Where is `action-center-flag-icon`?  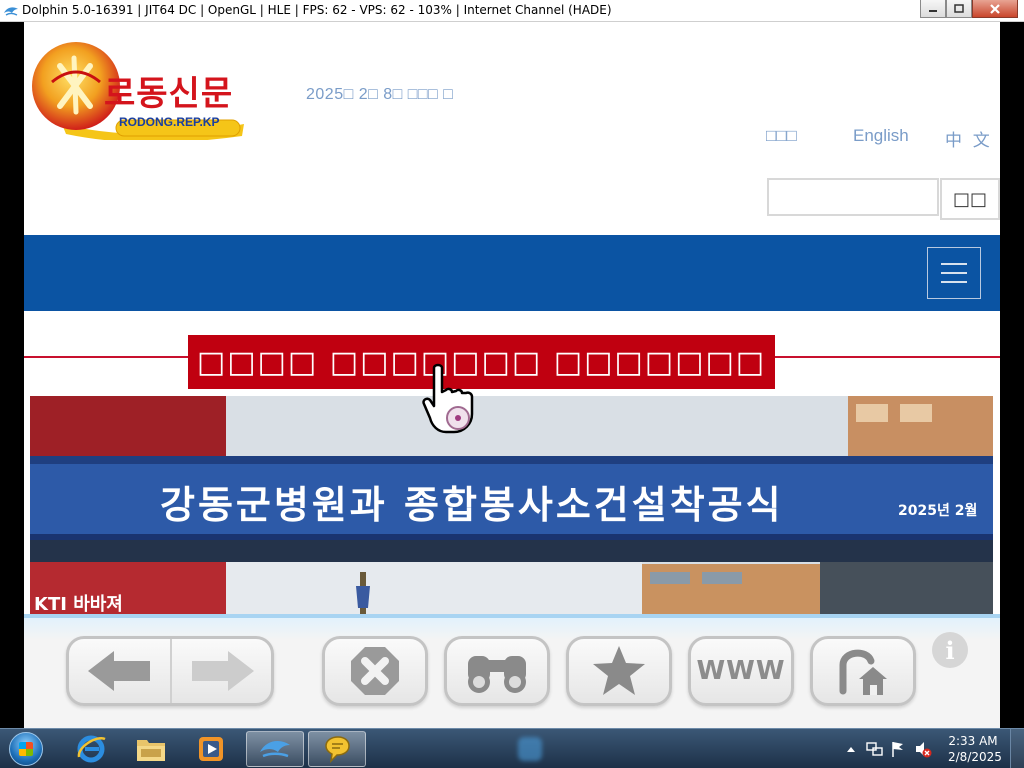 action-center-flag-icon is located at coordinates (898, 749).